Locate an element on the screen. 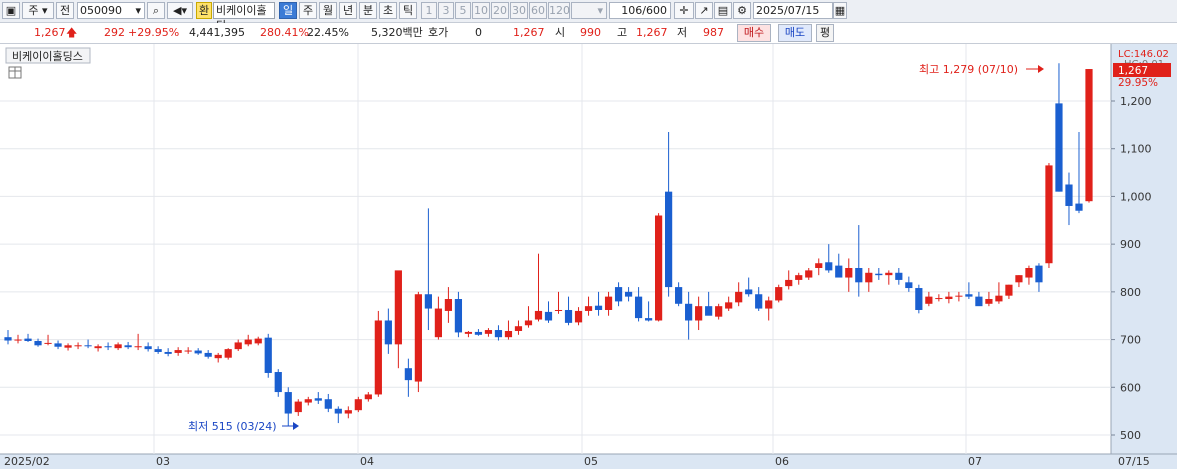 This screenshot has width=1177, height=472. calendar-icon: ▦ is located at coordinates (840, 10).